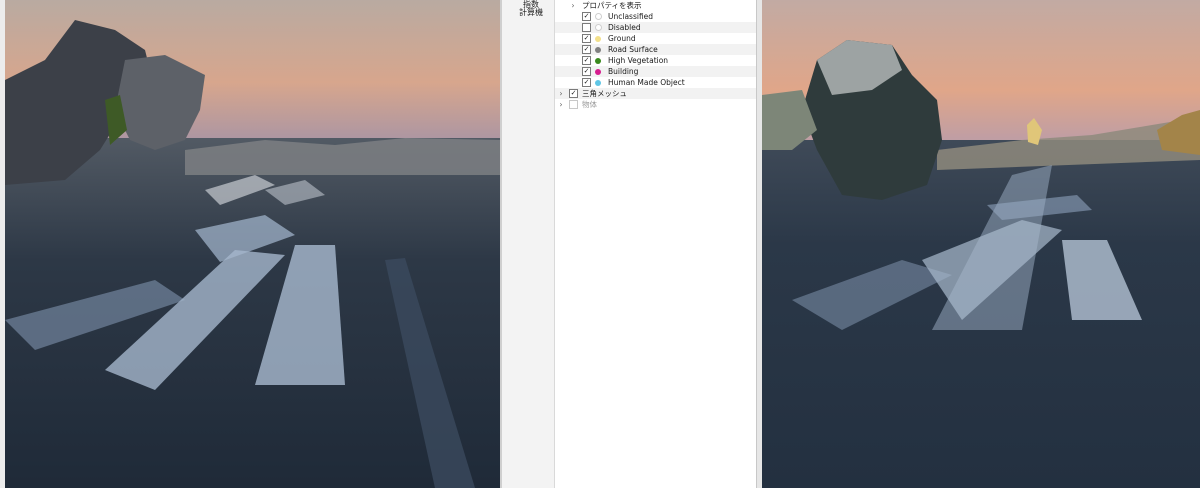  What do you see at coordinates (623, 71) in the screenshot?
I see `class-label: Building` at bounding box center [623, 71].